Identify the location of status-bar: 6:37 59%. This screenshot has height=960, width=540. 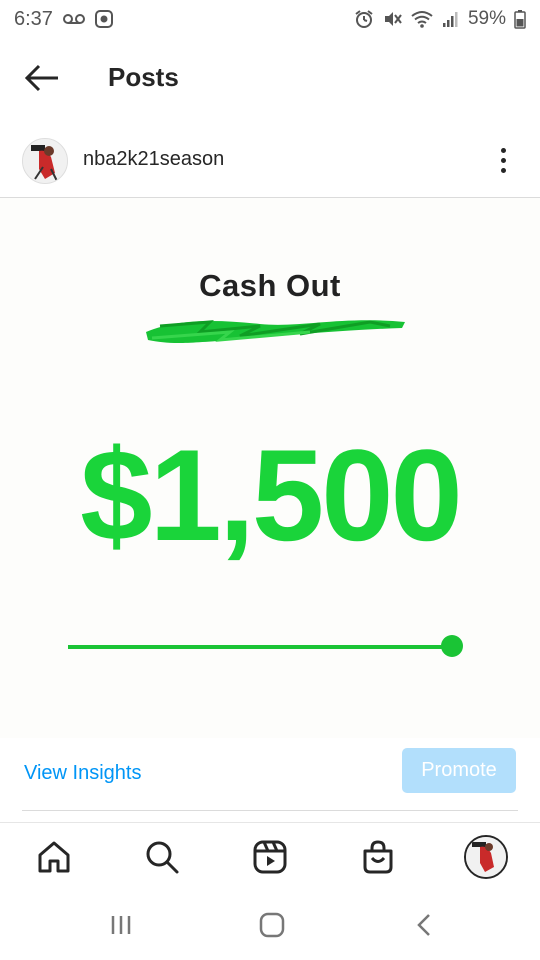
(270, 19).